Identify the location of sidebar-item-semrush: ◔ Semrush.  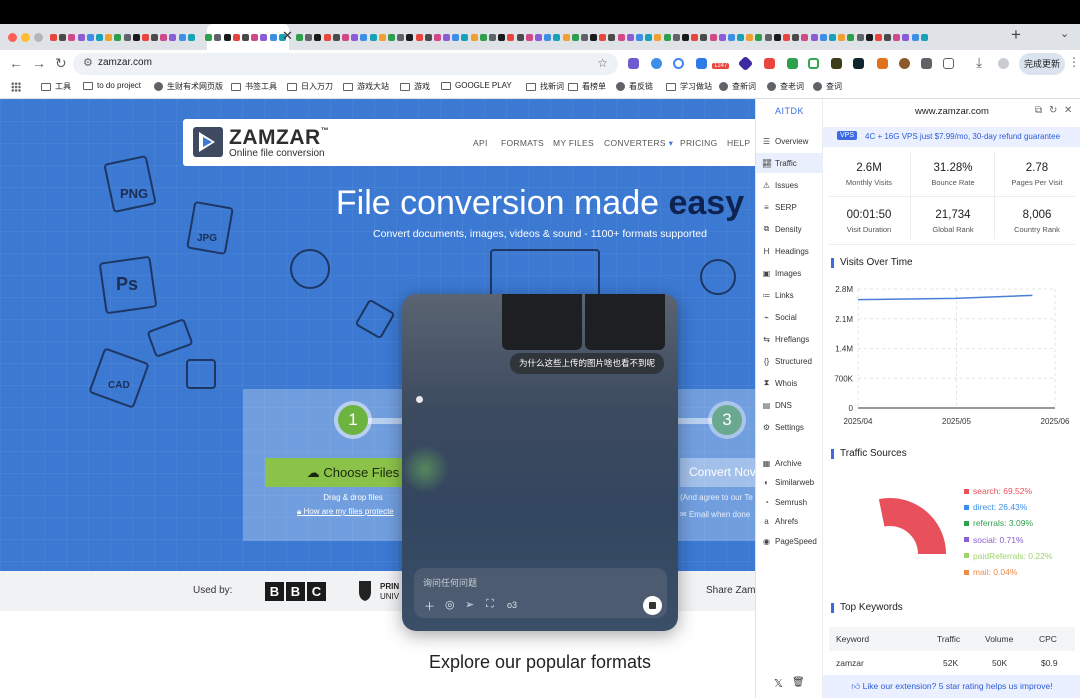
(789, 502).